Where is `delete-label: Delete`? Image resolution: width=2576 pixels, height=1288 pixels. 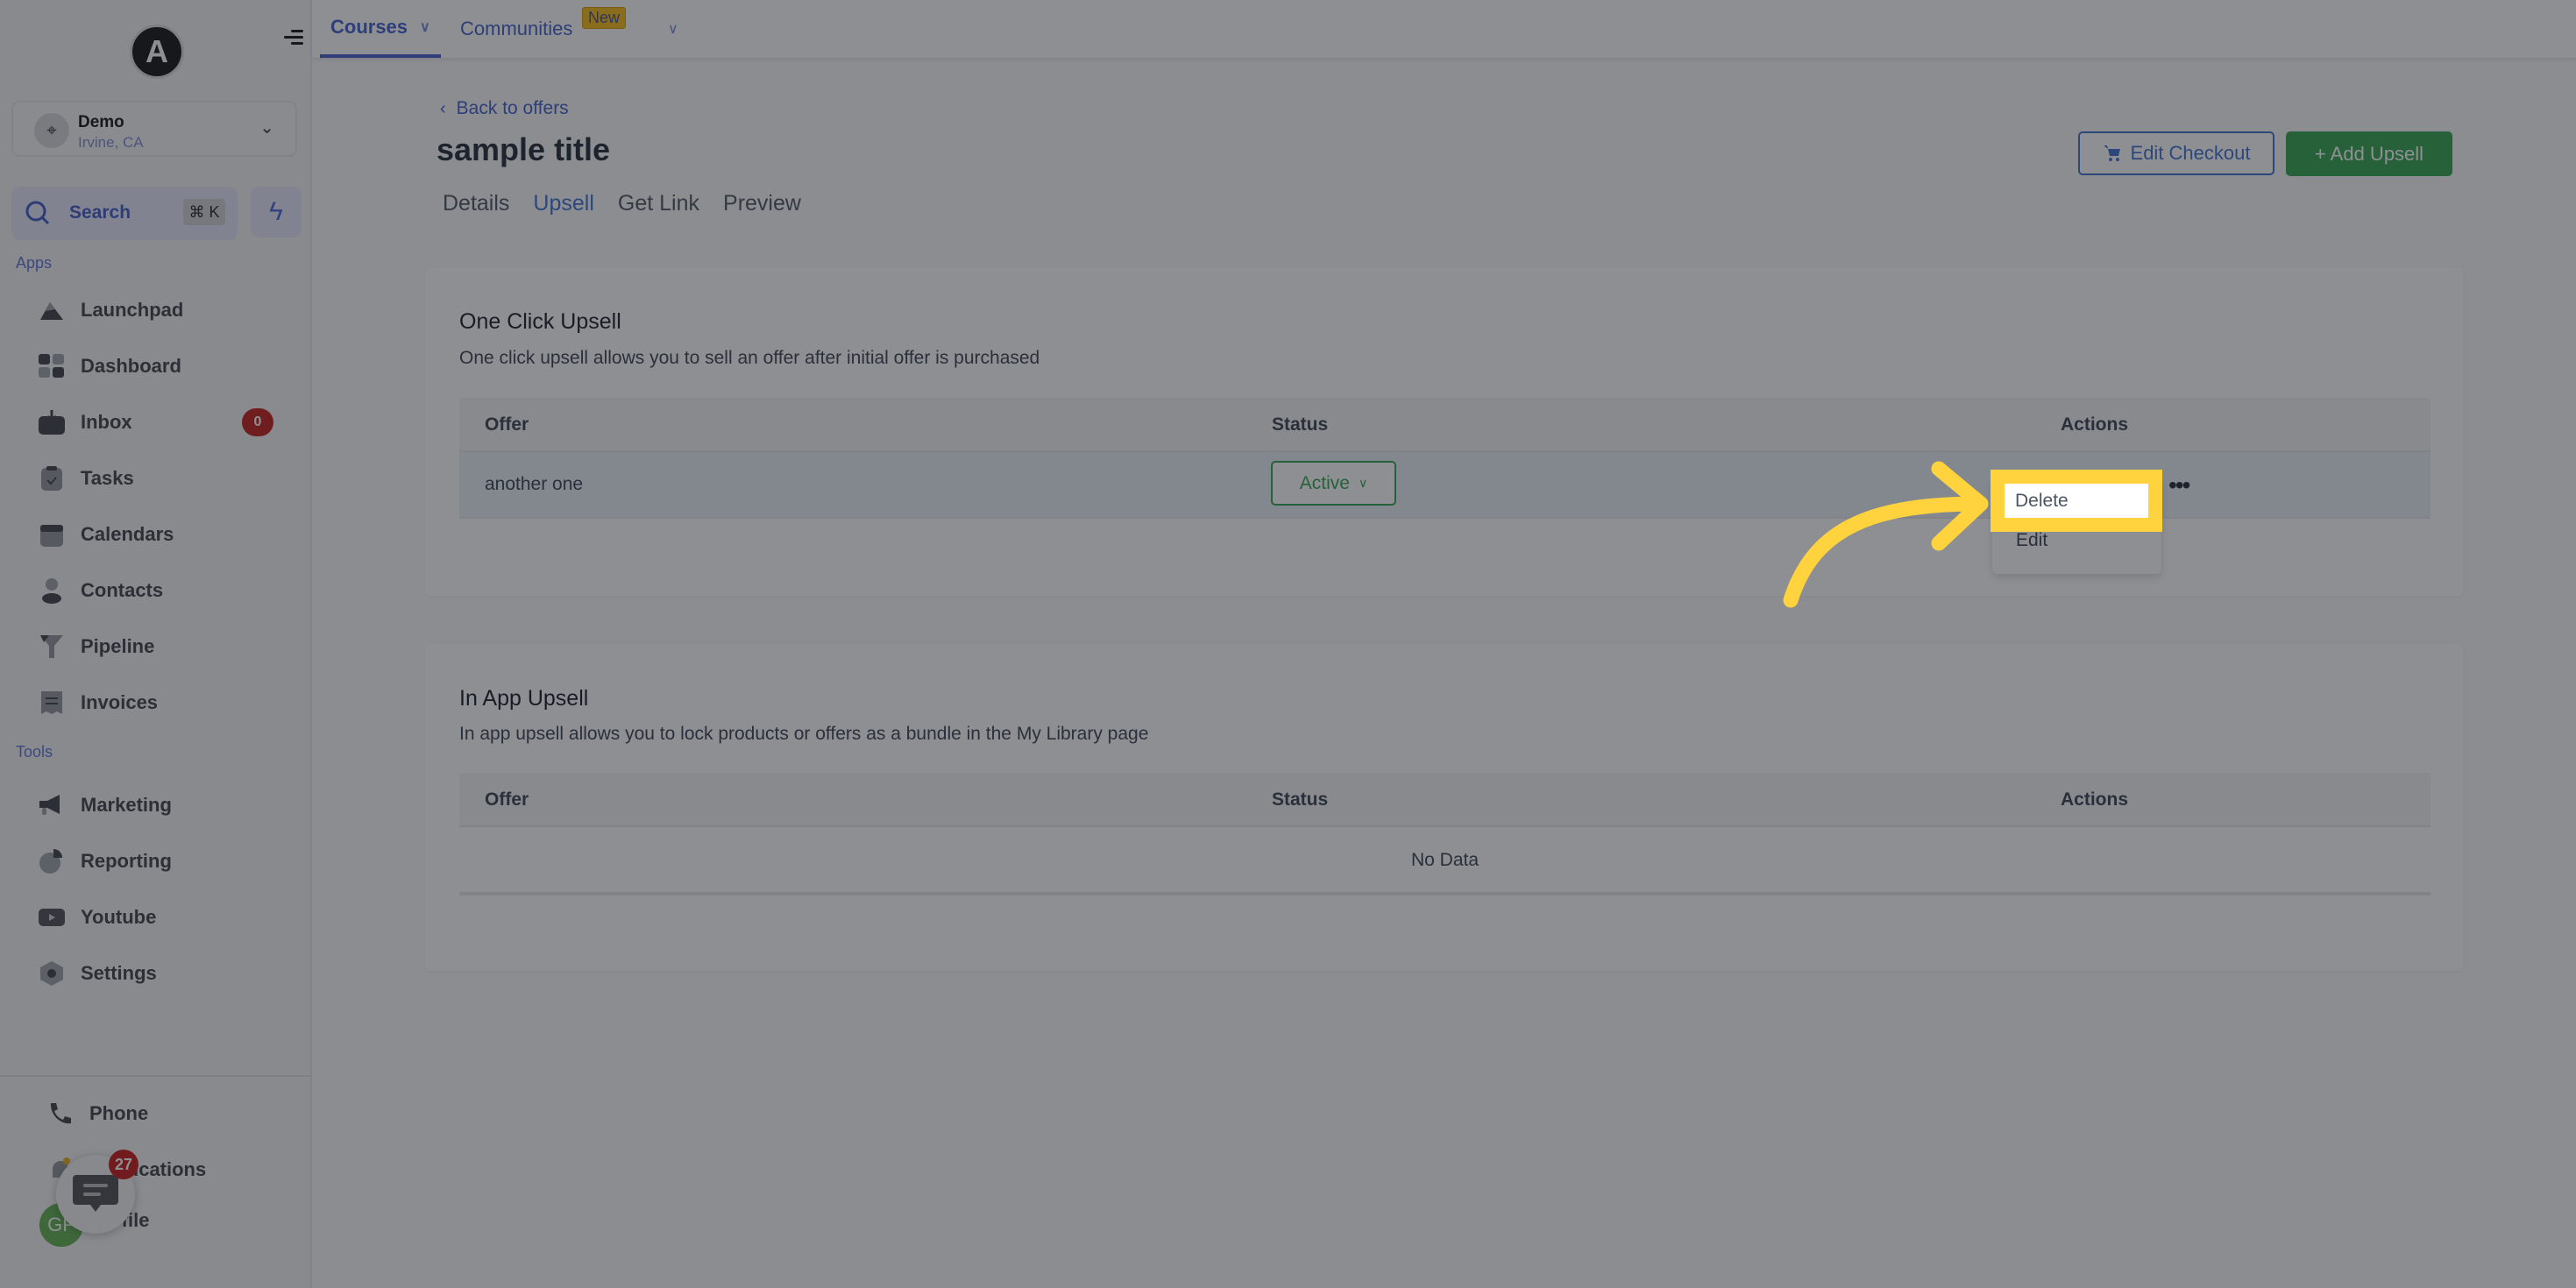
delete-label: Delete is located at coordinates (2042, 501).